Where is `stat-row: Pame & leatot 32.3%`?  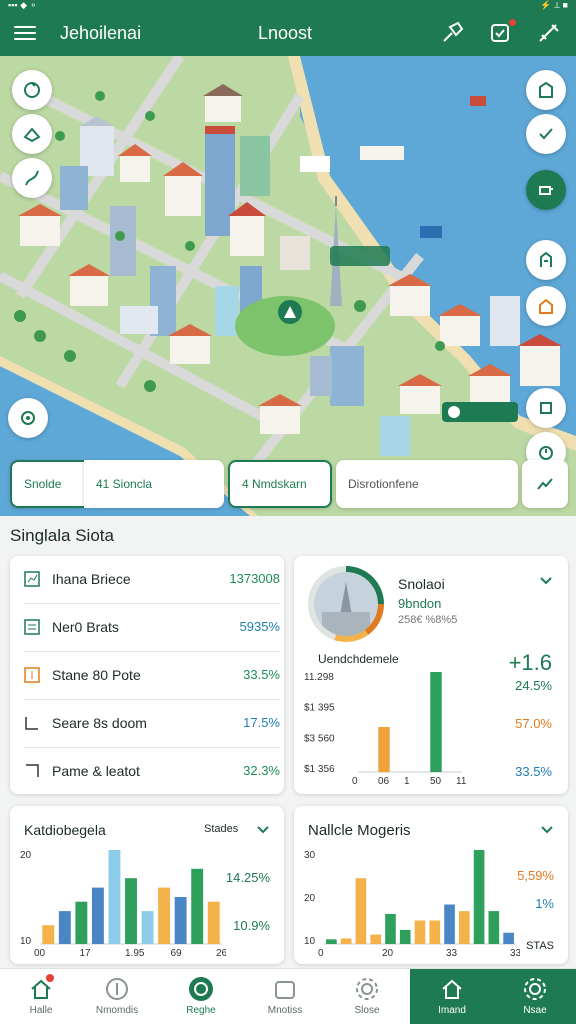 stat-row: Pame & leatot 32.3% is located at coordinates (152, 772).